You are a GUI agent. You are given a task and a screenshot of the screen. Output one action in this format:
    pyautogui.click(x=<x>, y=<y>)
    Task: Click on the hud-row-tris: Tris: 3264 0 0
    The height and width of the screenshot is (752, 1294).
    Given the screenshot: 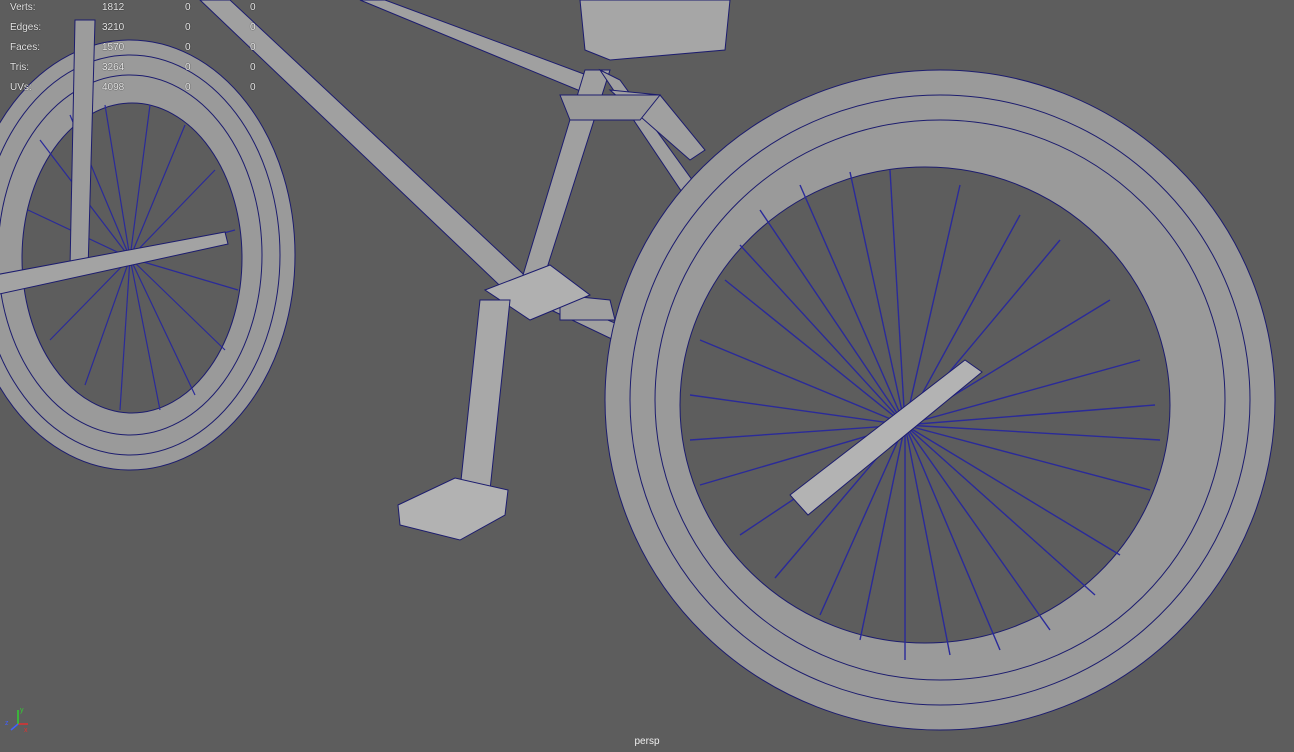 What is the action you would take?
    pyautogui.click(x=140, y=71)
    